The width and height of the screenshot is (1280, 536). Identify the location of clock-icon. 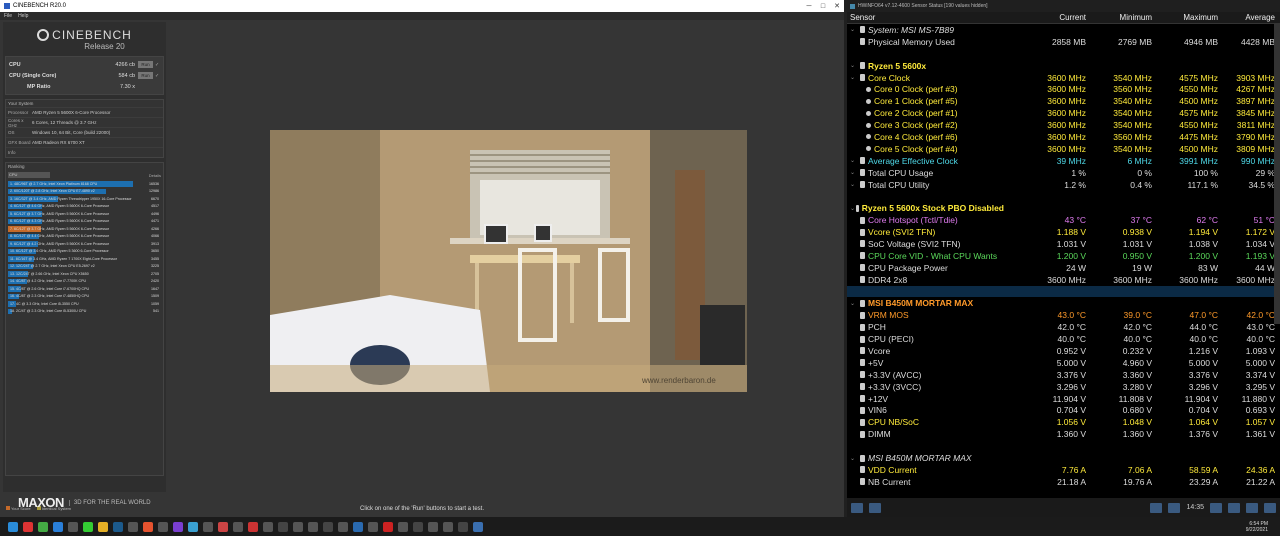
(1216, 507).